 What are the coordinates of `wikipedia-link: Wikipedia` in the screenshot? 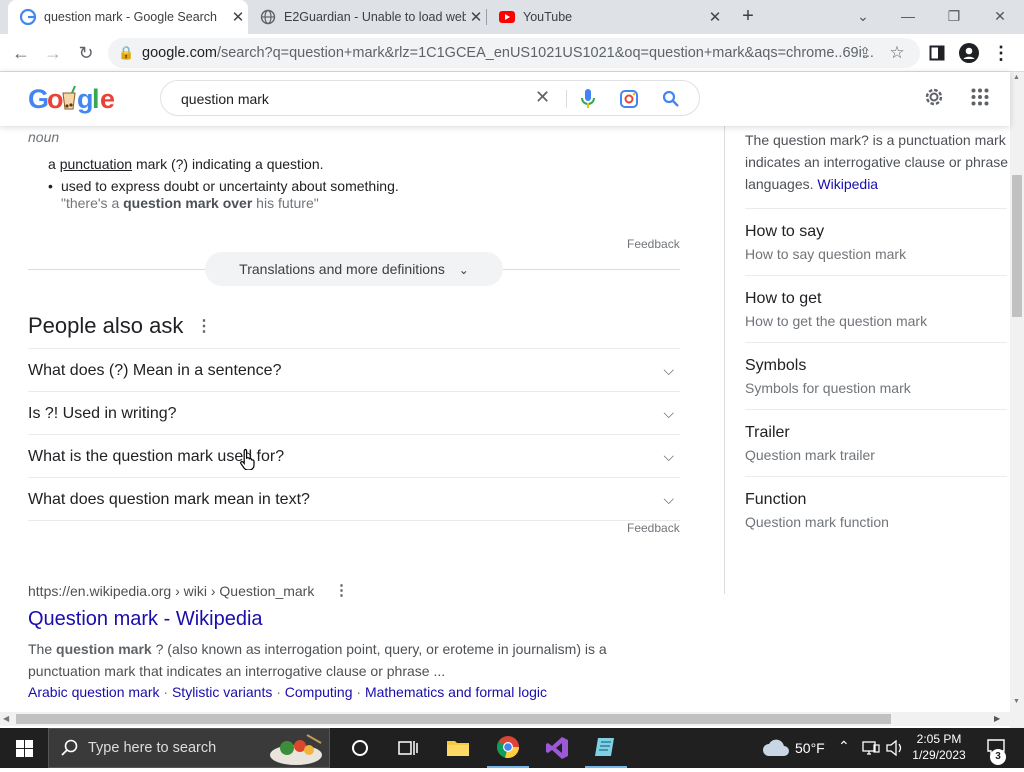 It's located at (847, 184).